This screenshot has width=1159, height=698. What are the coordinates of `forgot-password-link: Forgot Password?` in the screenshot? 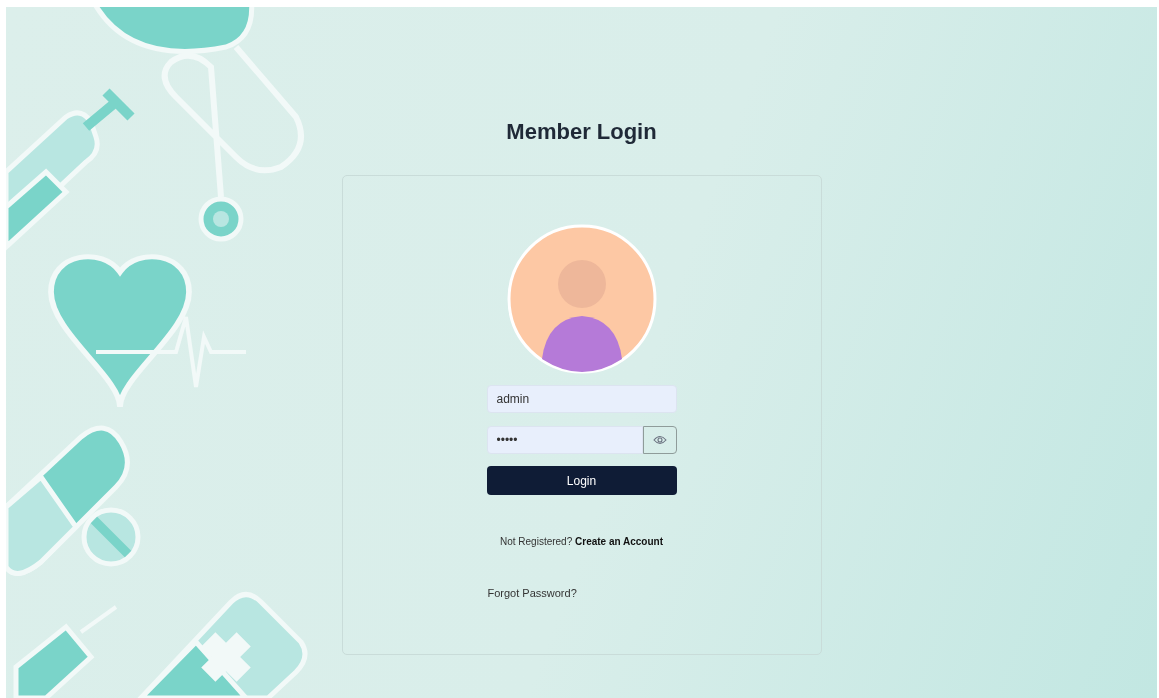 It's located at (532, 593).